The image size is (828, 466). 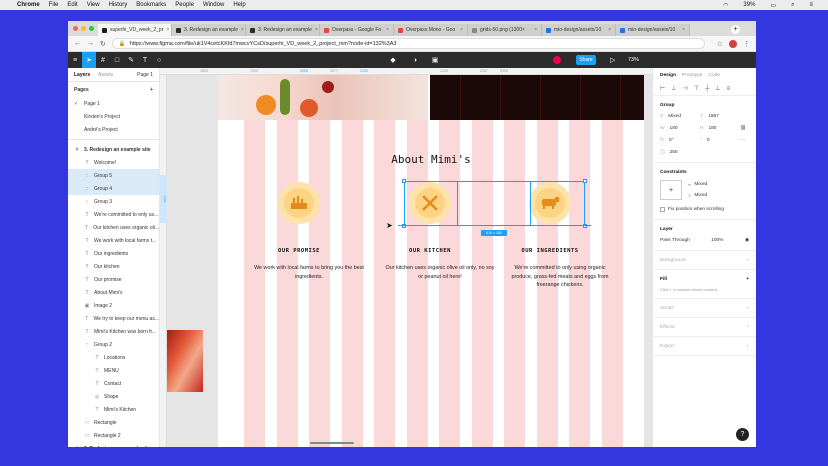 What do you see at coordinates (113, 266) in the screenshot?
I see `layer-item: T Our kitchen` at bounding box center [113, 266].